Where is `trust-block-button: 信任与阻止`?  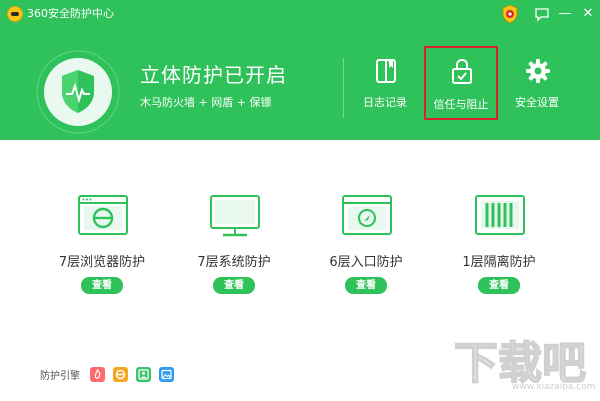
trust-block-button: 信任与阻止 is located at coordinates (461, 83).